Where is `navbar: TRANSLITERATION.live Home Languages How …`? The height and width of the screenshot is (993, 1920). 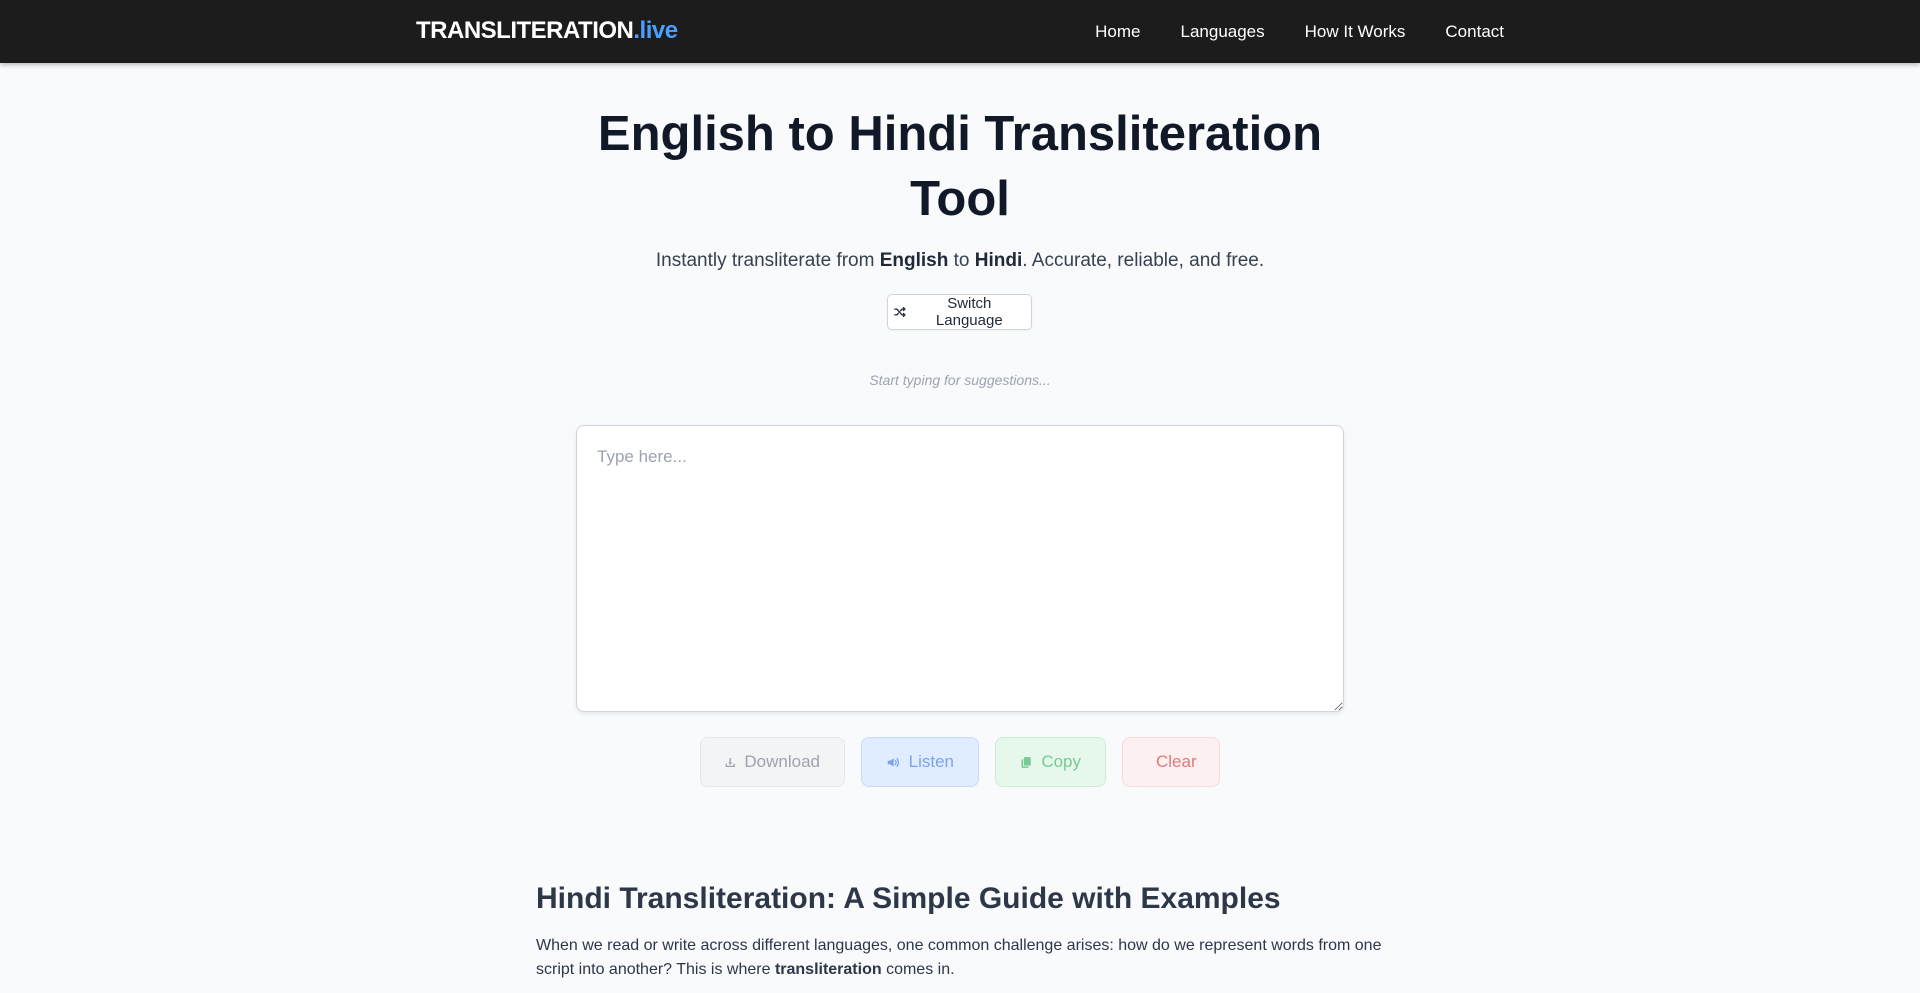 navbar: TRANSLITERATION.live Home Languages How … is located at coordinates (960, 31).